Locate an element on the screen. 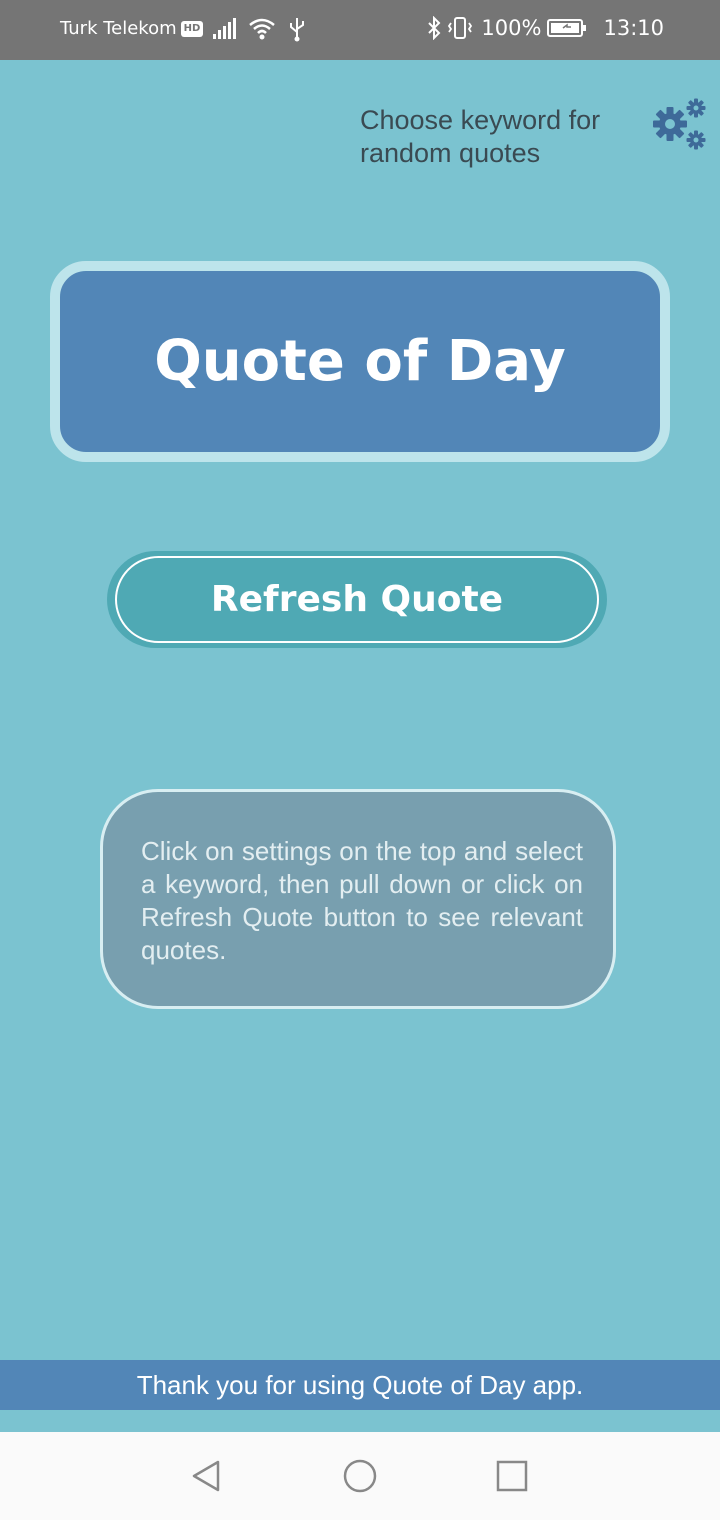  hd-badge: HD is located at coordinates (192, 28).